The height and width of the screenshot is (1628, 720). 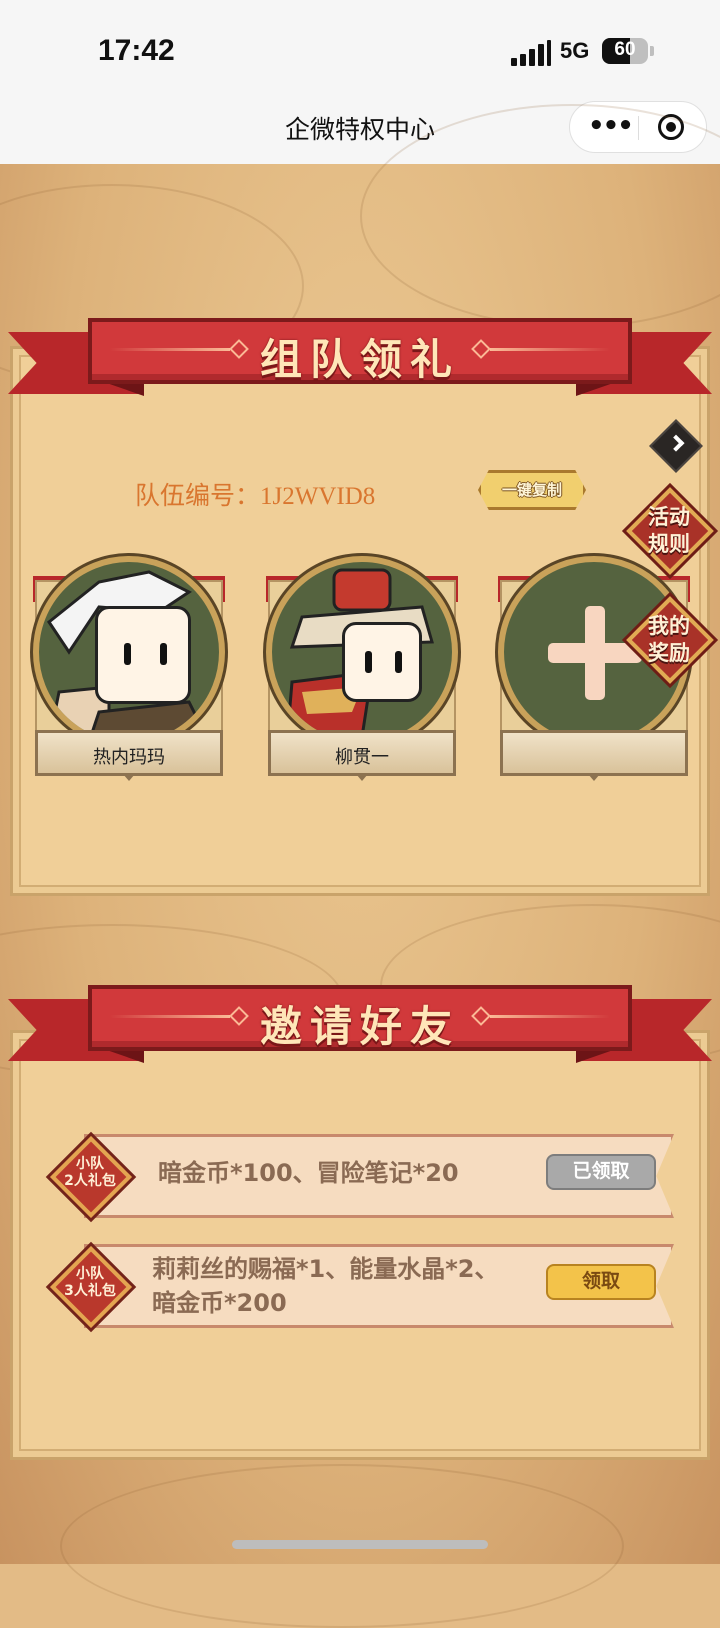 I want to click on battery-icon: 60, so click(x=625, y=51).